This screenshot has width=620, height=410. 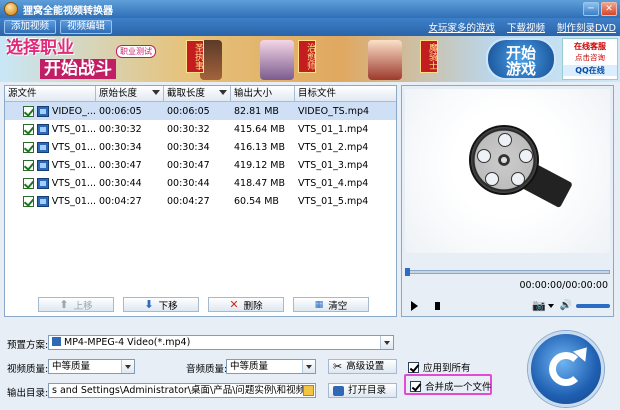 What do you see at coordinates (593, 305) in the screenshot?
I see `volume-slider` at bounding box center [593, 305].